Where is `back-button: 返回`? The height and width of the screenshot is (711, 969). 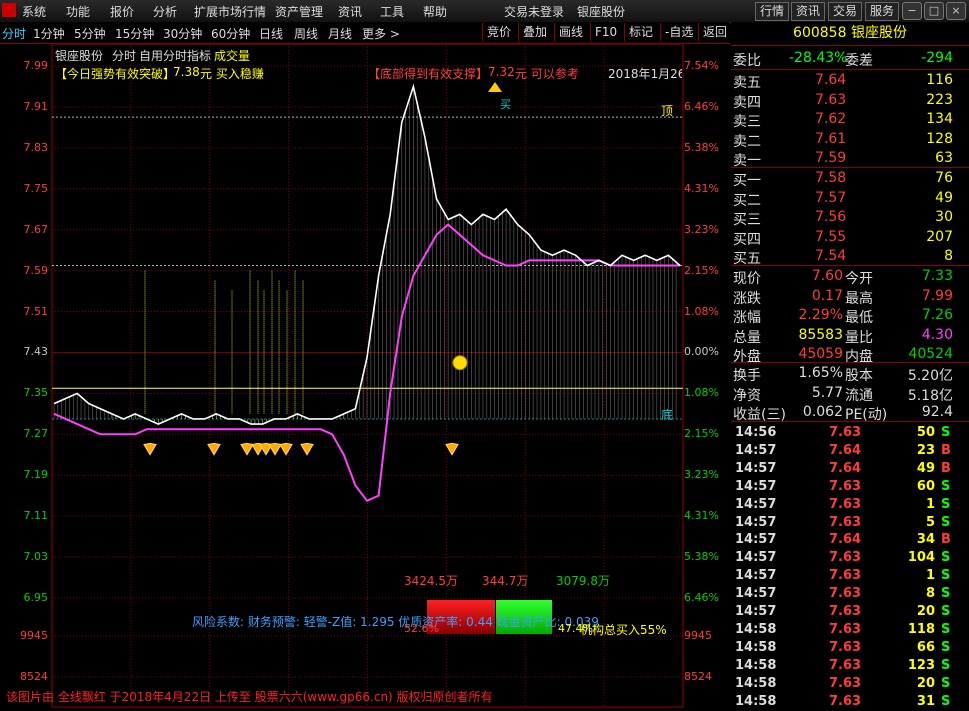
back-button: 返回 is located at coordinates (714, 32).